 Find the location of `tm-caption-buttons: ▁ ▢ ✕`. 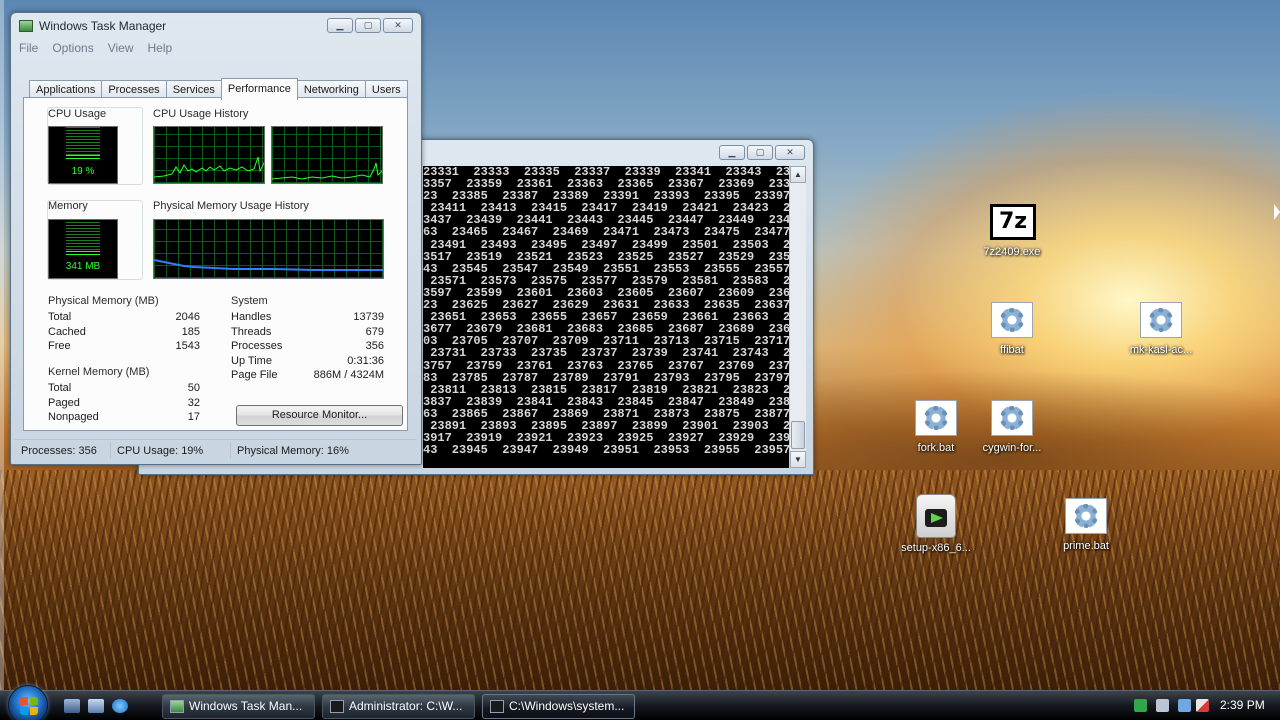

tm-caption-buttons: ▁ ▢ ✕ is located at coordinates (369, 25).